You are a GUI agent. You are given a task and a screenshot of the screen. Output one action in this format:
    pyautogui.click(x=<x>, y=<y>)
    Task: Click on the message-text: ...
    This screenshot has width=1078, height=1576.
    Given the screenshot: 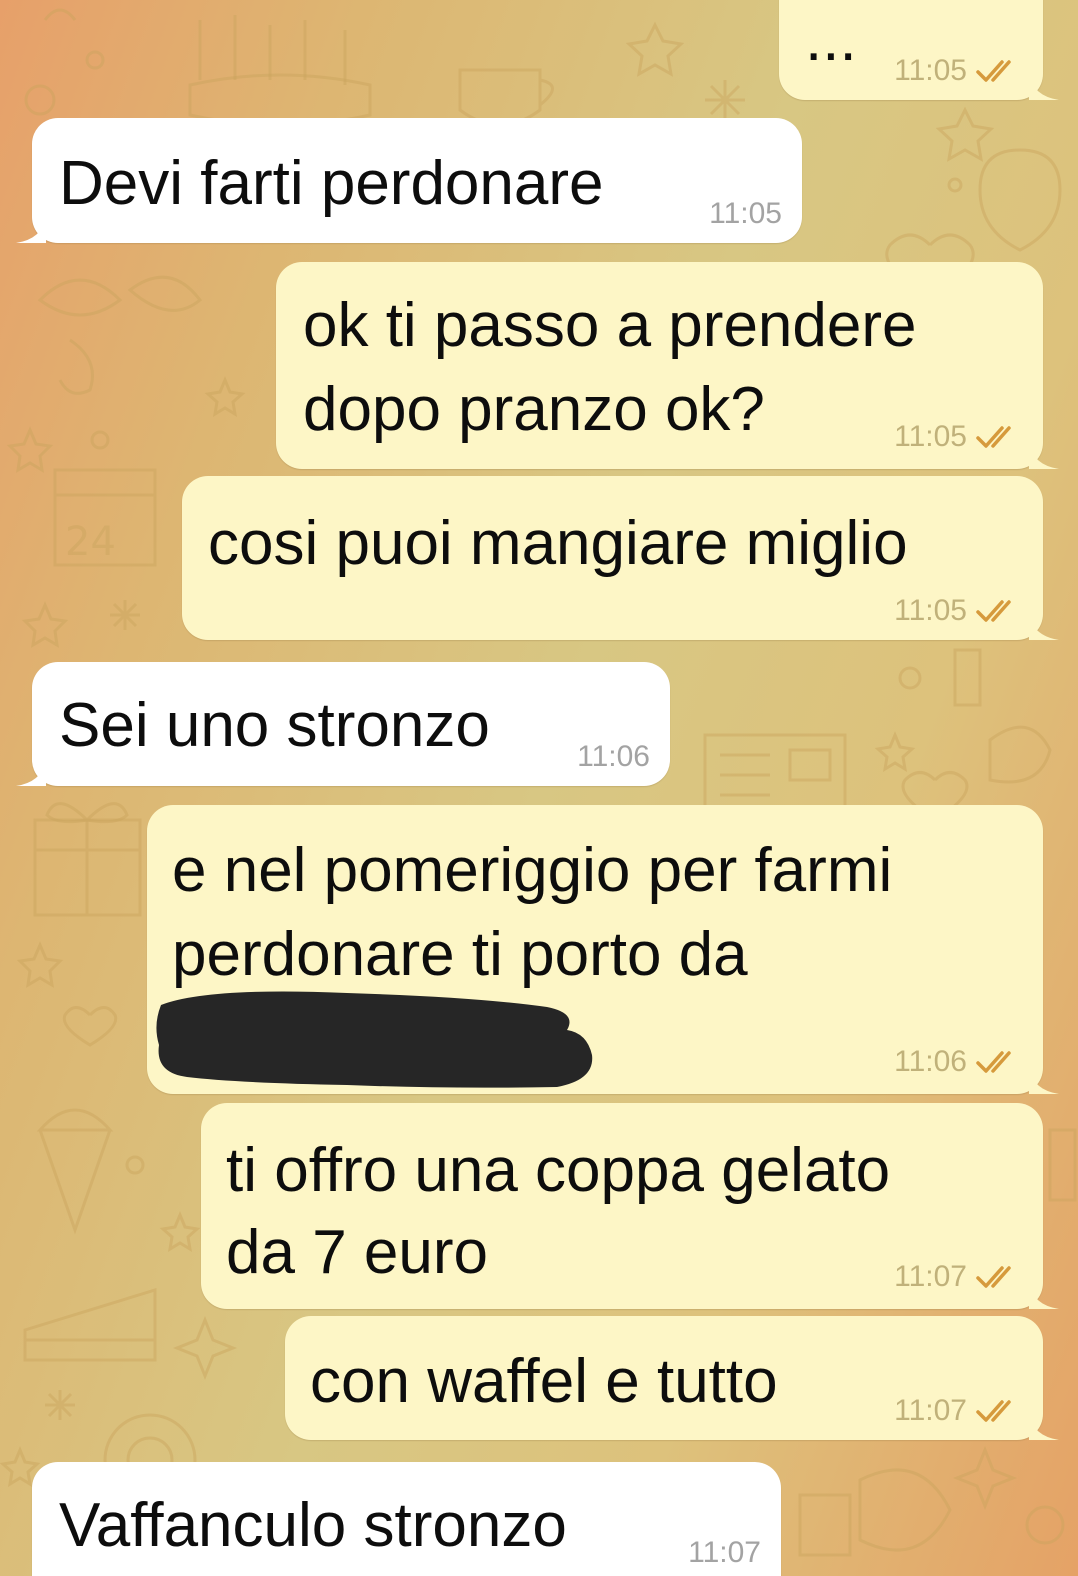 What is the action you would take?
    pyautogui.click(x=831, y=39)
    